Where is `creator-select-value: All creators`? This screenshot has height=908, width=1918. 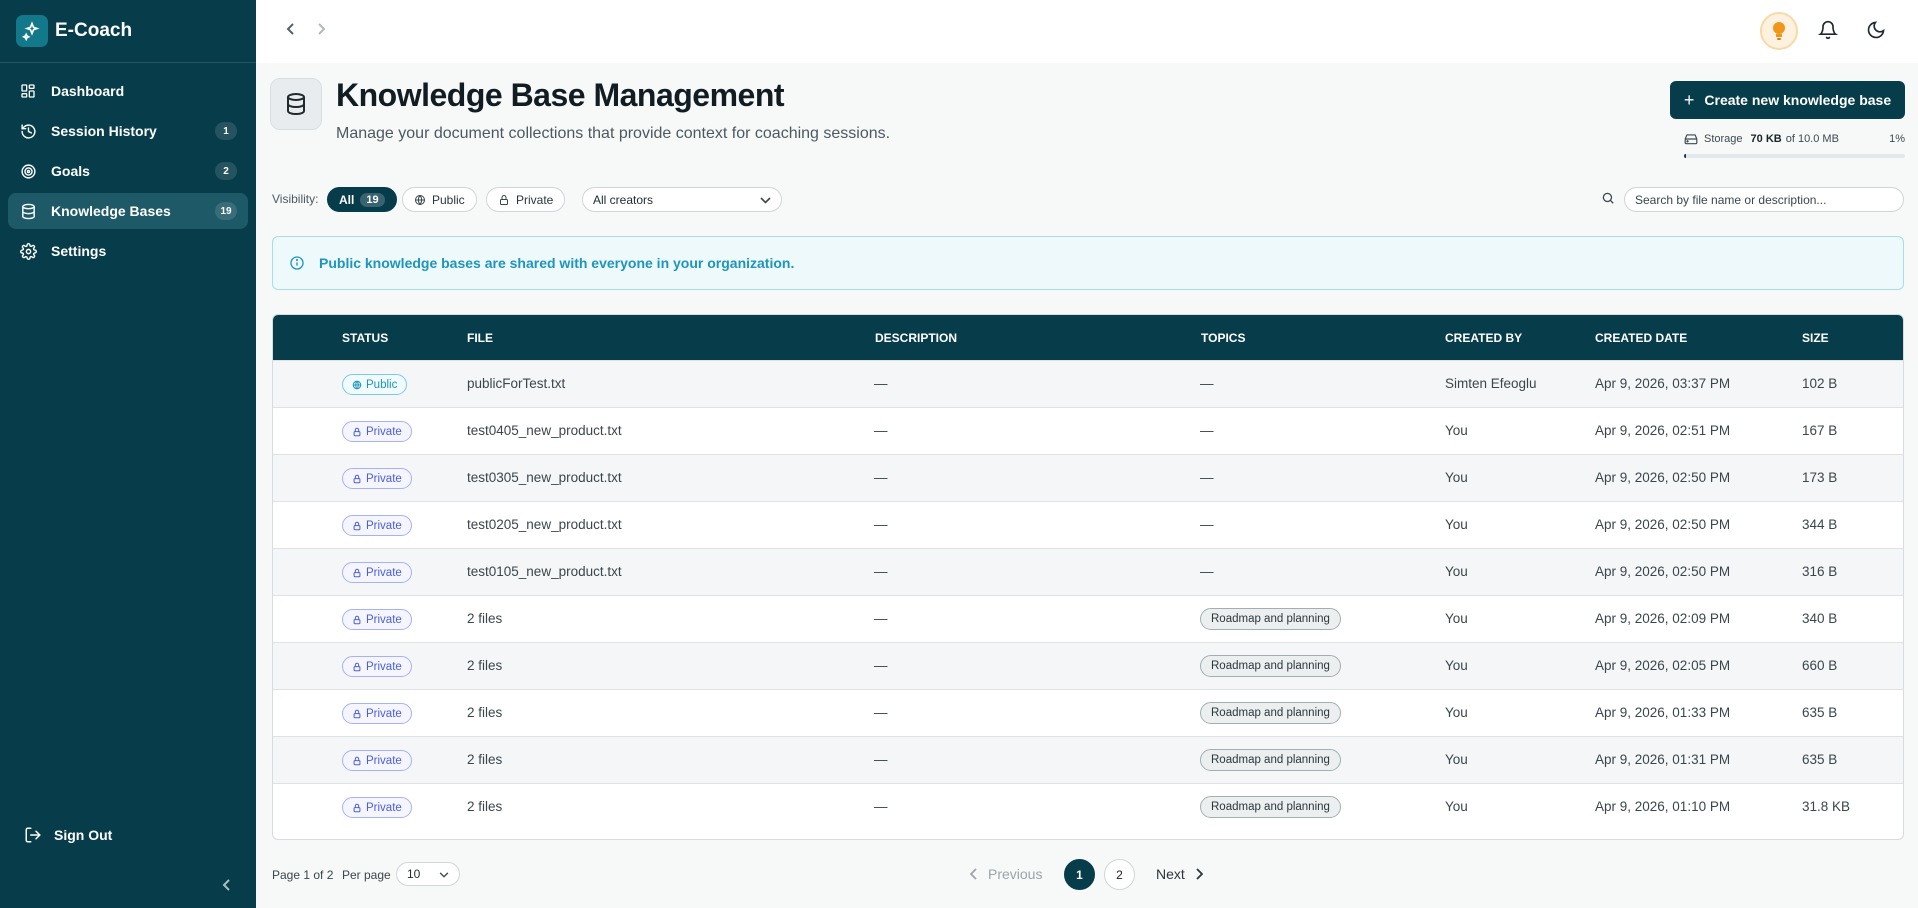
creator-select-value: All creators is located at coordinates (623, 199).